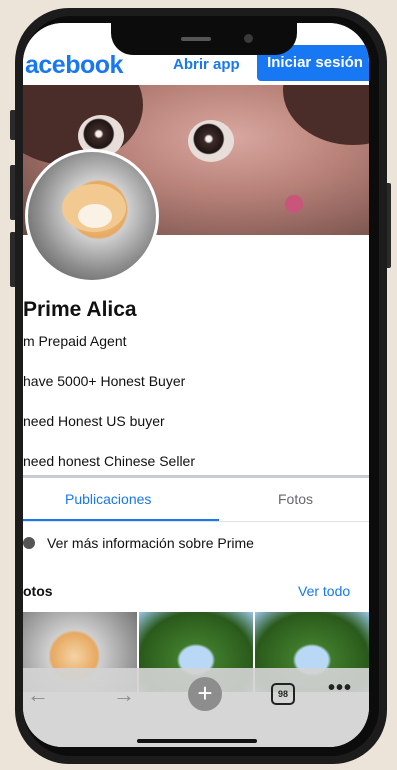 The height and width of the screenshot is (770, 397). I want to click on avatar-cat-image, so click(92, 216).